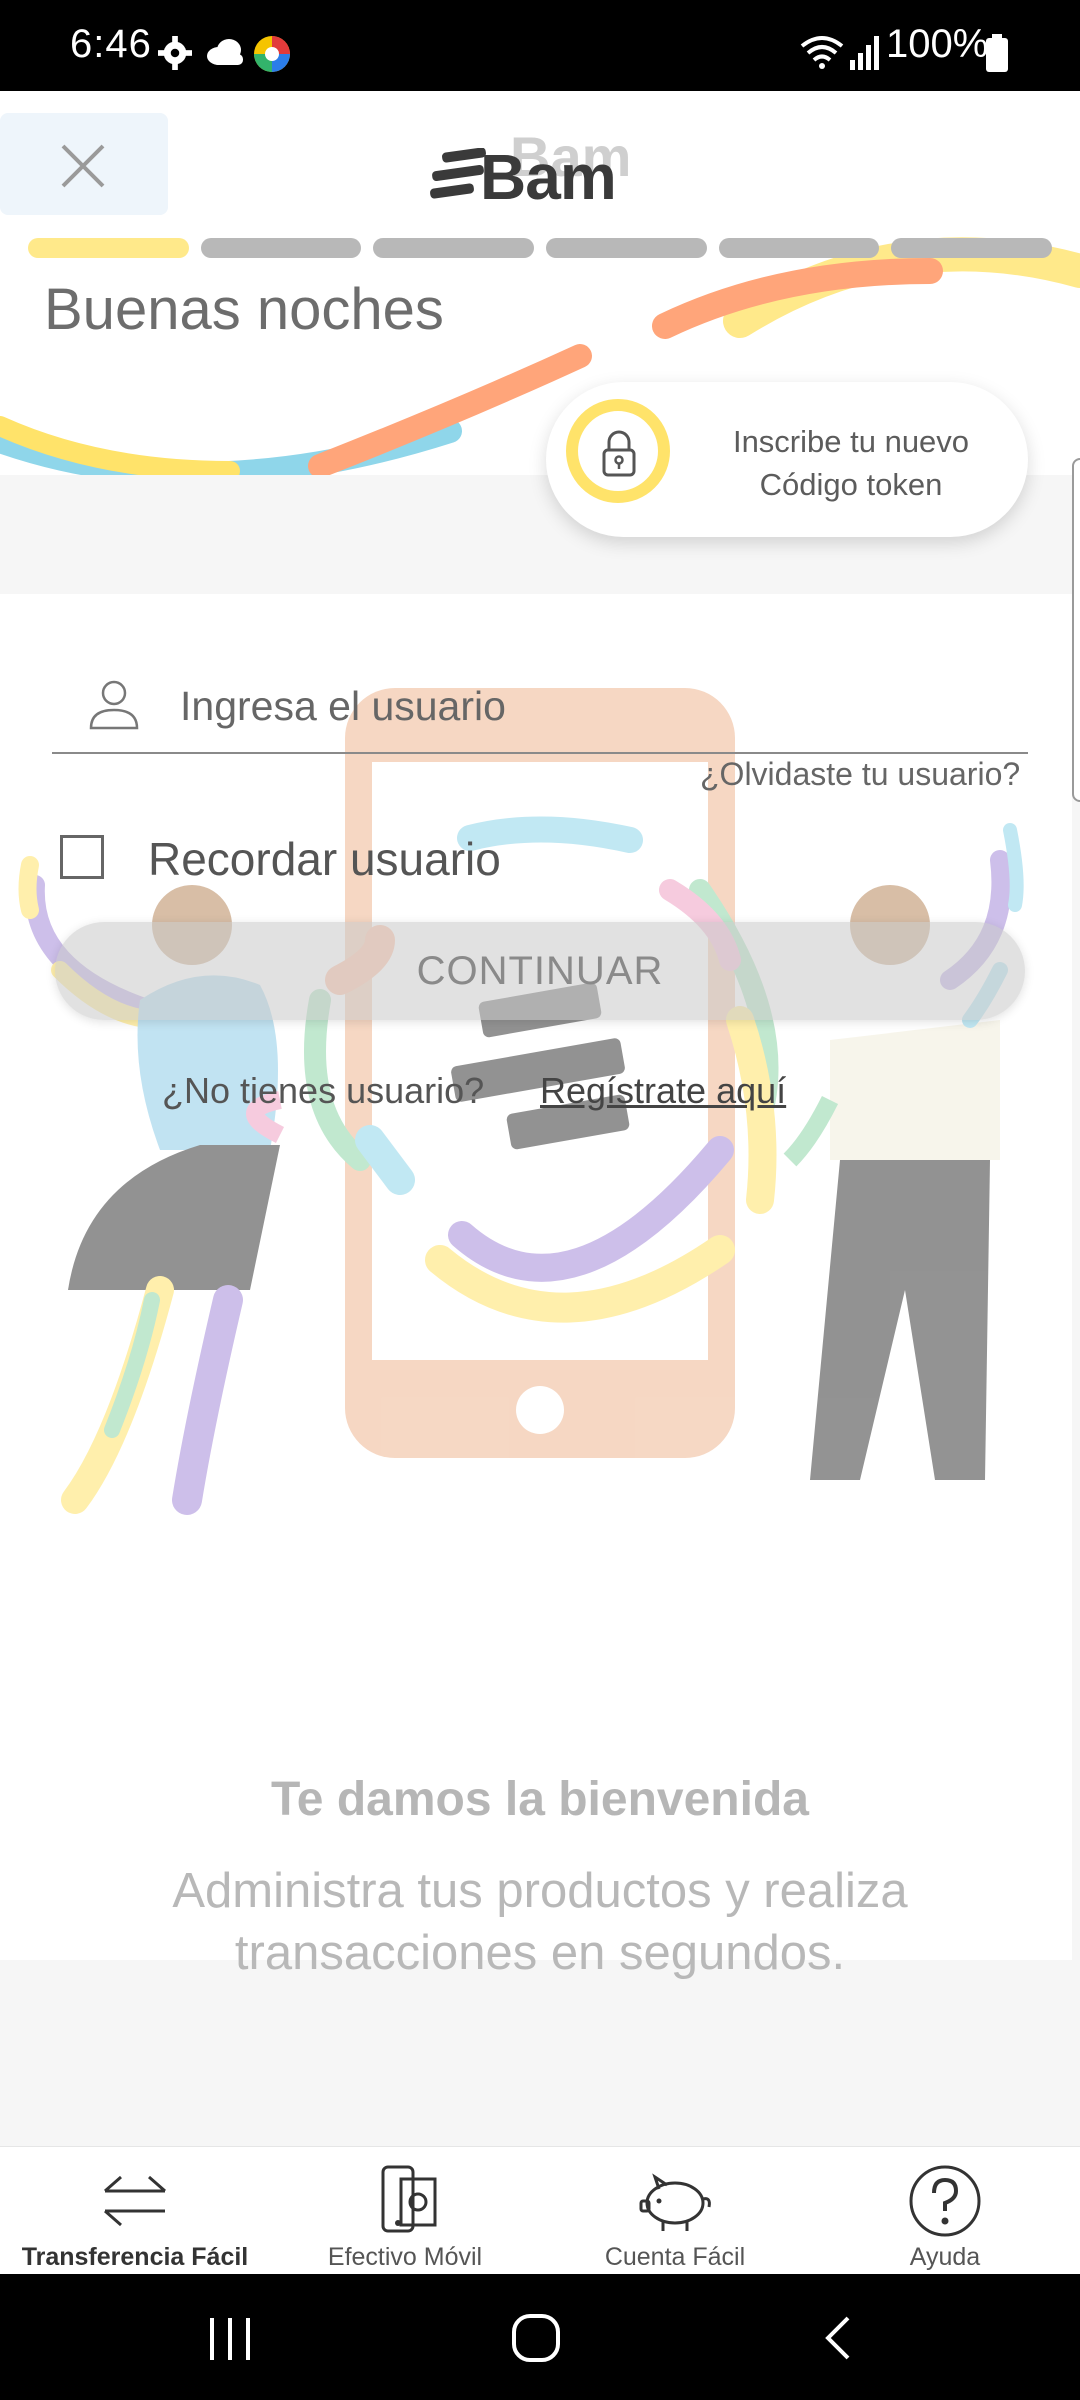  I want to click on wifi-icon, so click(822, 52).